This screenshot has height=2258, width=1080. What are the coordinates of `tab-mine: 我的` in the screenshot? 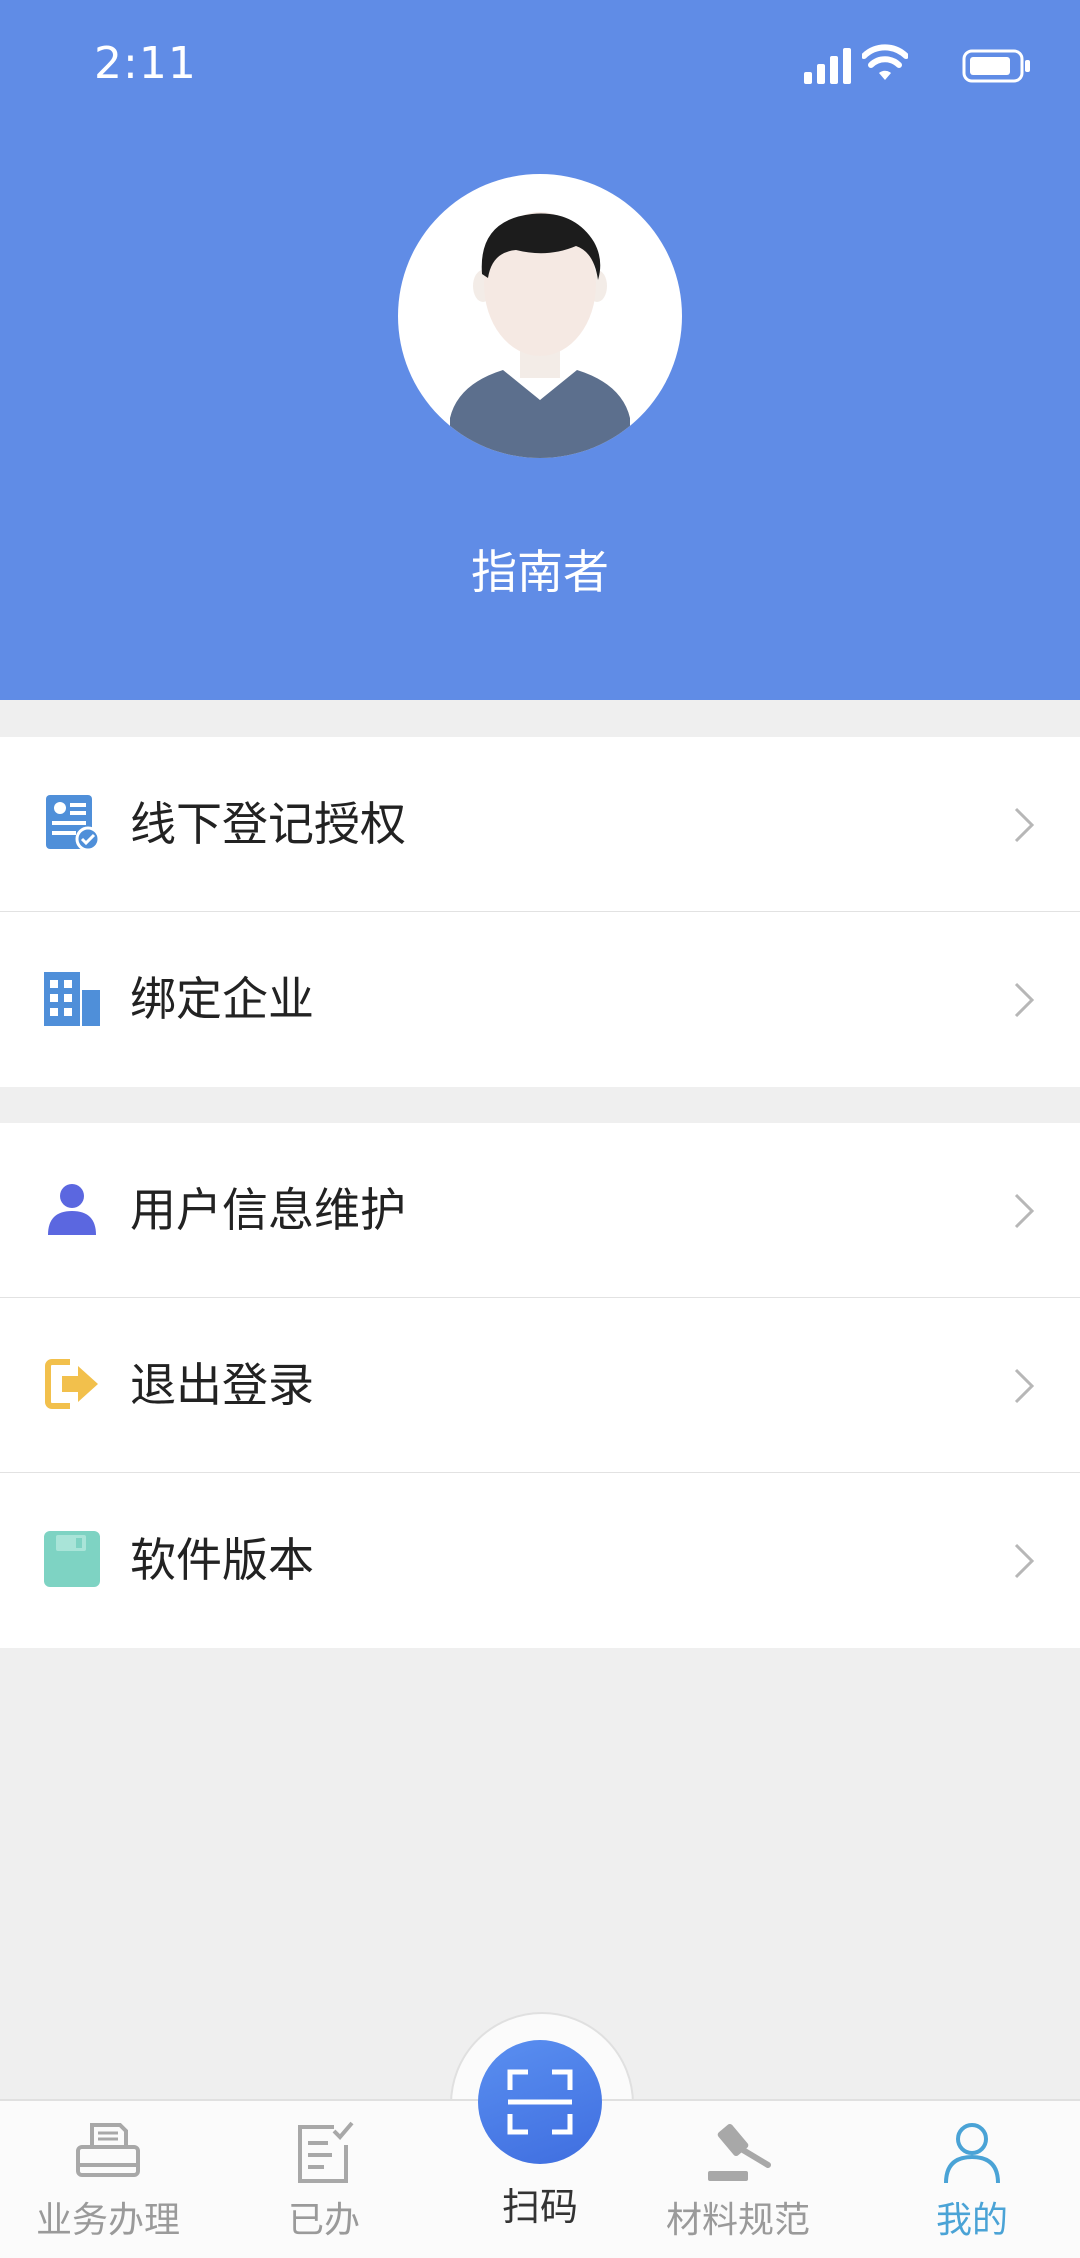 It's located at (972, 2177).